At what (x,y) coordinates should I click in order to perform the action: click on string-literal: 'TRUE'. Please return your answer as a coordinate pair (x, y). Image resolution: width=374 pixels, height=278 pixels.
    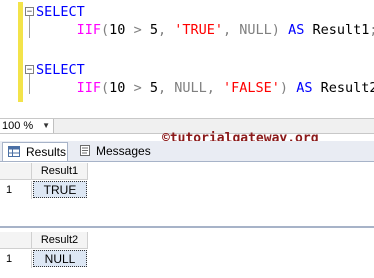
    Looking at the image, I should click on (199, 30).